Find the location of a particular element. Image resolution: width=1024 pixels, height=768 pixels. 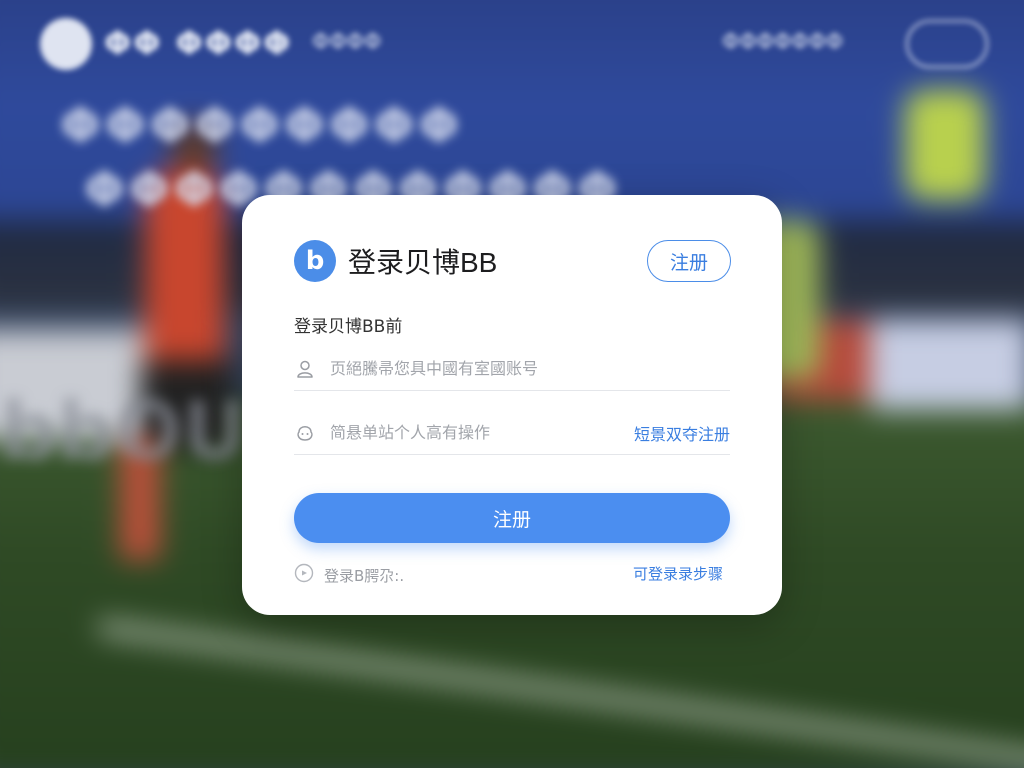

brand-title: 登录贝博BB is located at coordinates (423, 262).